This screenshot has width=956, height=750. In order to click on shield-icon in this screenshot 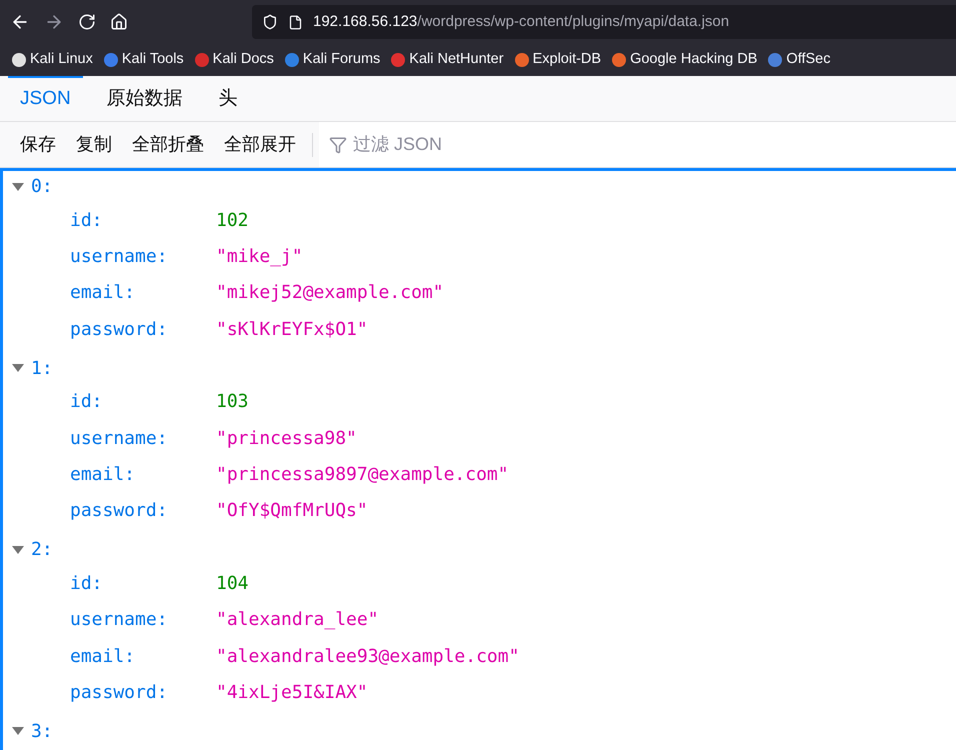, I will do `click(270, 22)`.